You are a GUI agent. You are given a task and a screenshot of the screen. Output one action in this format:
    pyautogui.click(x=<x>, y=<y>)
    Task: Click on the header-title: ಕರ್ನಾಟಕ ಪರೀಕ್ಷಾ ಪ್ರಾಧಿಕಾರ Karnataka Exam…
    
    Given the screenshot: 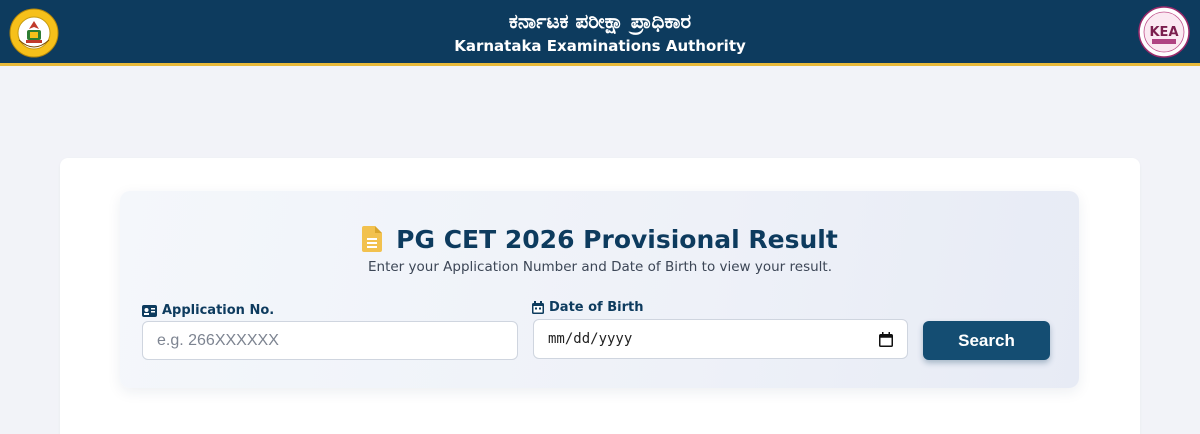 What is the action you would take?
    pyautogui.click(x=600, y=32)
    